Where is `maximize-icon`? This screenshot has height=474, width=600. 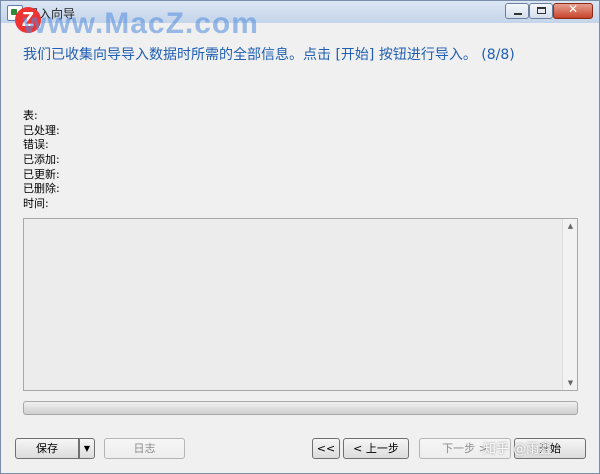
maximize-icon is located at coordinates (541, 10).